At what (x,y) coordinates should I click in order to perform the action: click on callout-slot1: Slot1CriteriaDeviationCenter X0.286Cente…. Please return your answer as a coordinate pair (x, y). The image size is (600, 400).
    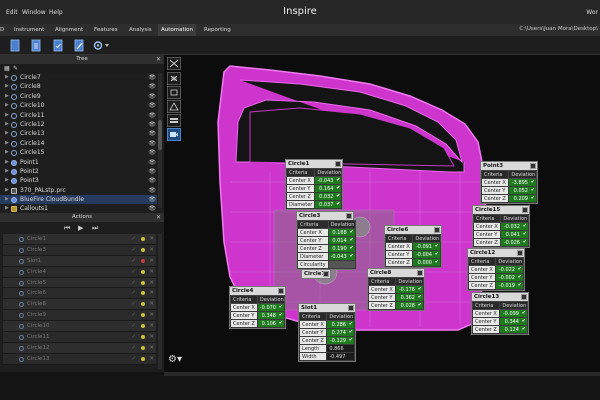
    Looking at the image, I should click on (327, 332).